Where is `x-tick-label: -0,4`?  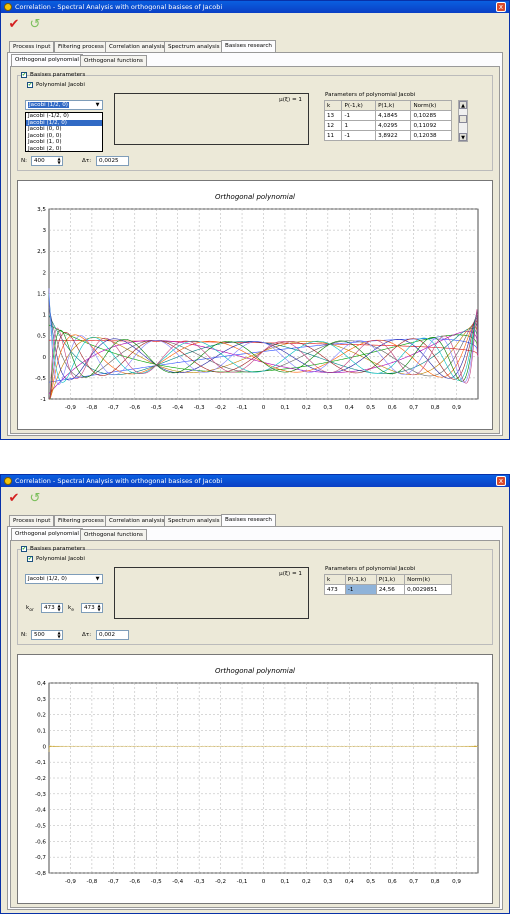
x-tick-label: -0,4 is located at coordinates (177, 882).